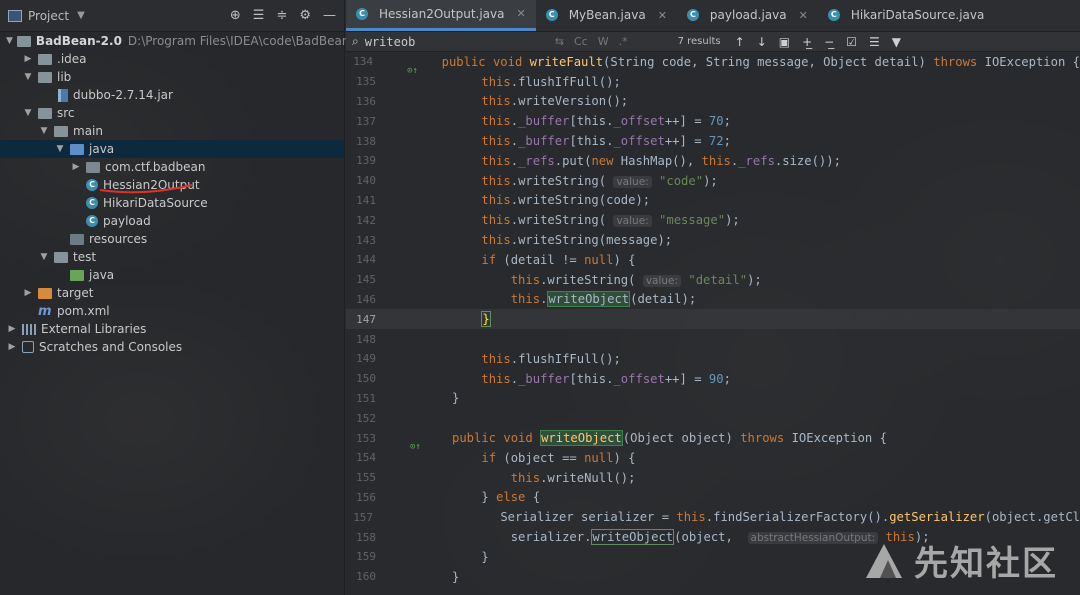  I want to click on tree-item-hessian2output: C Hessian2Output, so click(172, 185).